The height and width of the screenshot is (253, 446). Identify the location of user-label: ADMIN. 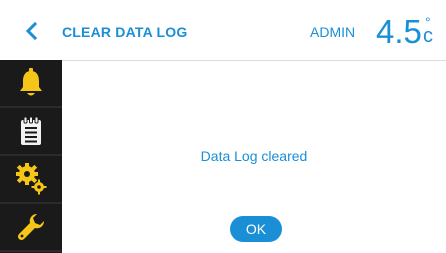
(333, 32).